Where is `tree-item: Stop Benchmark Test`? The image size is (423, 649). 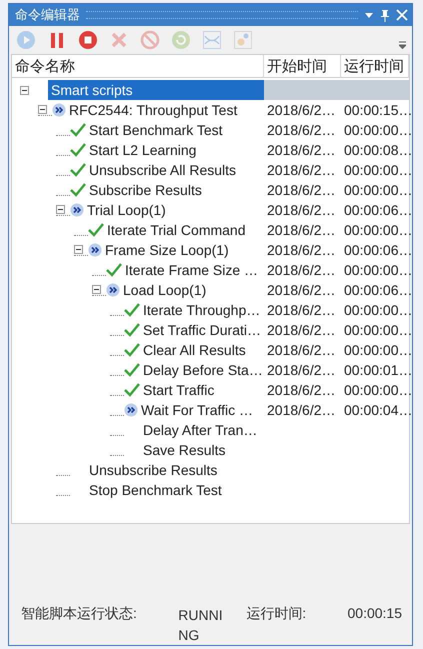
tree-item: Stop Benchmark Test is located at coordinates (155, 490).